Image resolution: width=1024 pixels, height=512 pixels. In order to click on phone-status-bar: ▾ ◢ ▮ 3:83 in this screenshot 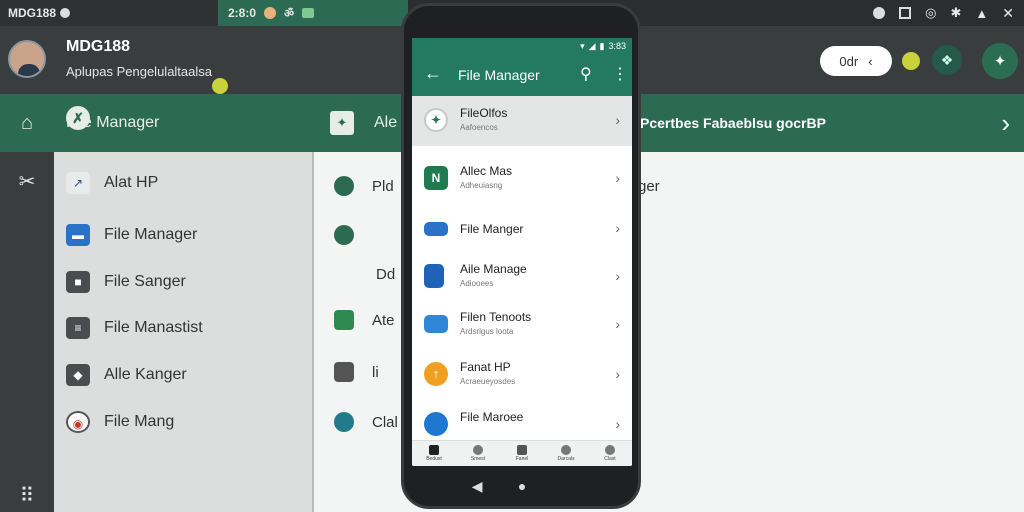, I will do `click(522, 46)`.